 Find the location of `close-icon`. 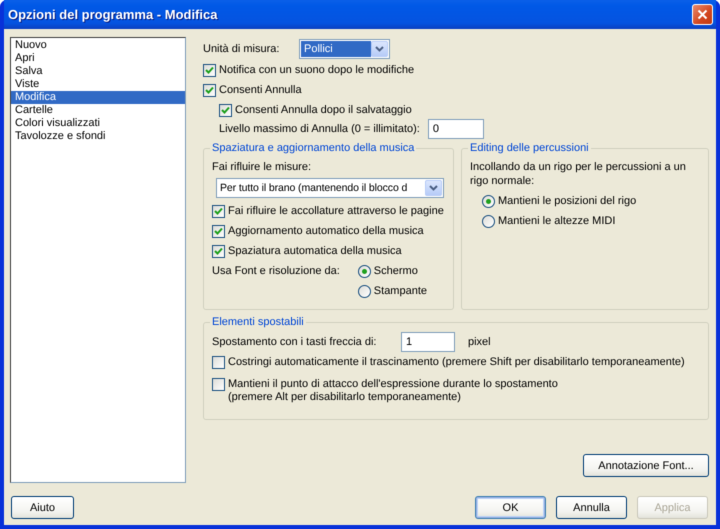

close-icon is located at coordinates (702, 14).